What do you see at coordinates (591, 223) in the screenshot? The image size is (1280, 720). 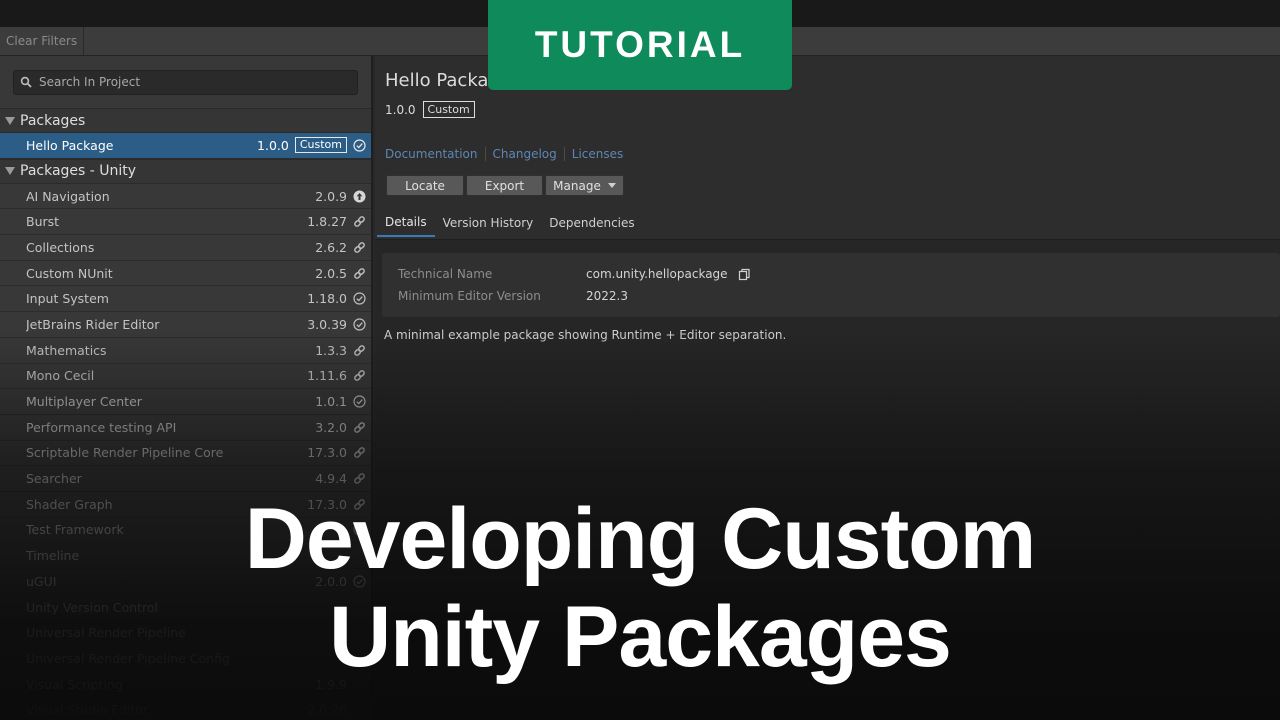 I see `tab-dependencies: Dependencies` at bounding box center [591, 223].